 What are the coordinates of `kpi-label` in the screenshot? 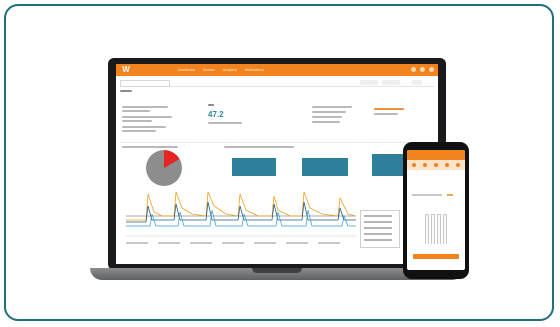 It's located at (211, 105).